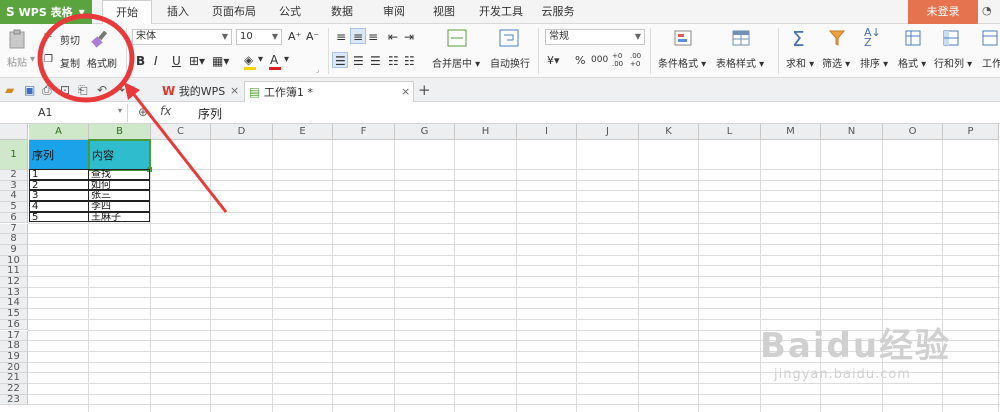  Describe the element at coordinates (617, 60) in the screenshot. I see `increase-decimal-icon: +0.00` at that location.